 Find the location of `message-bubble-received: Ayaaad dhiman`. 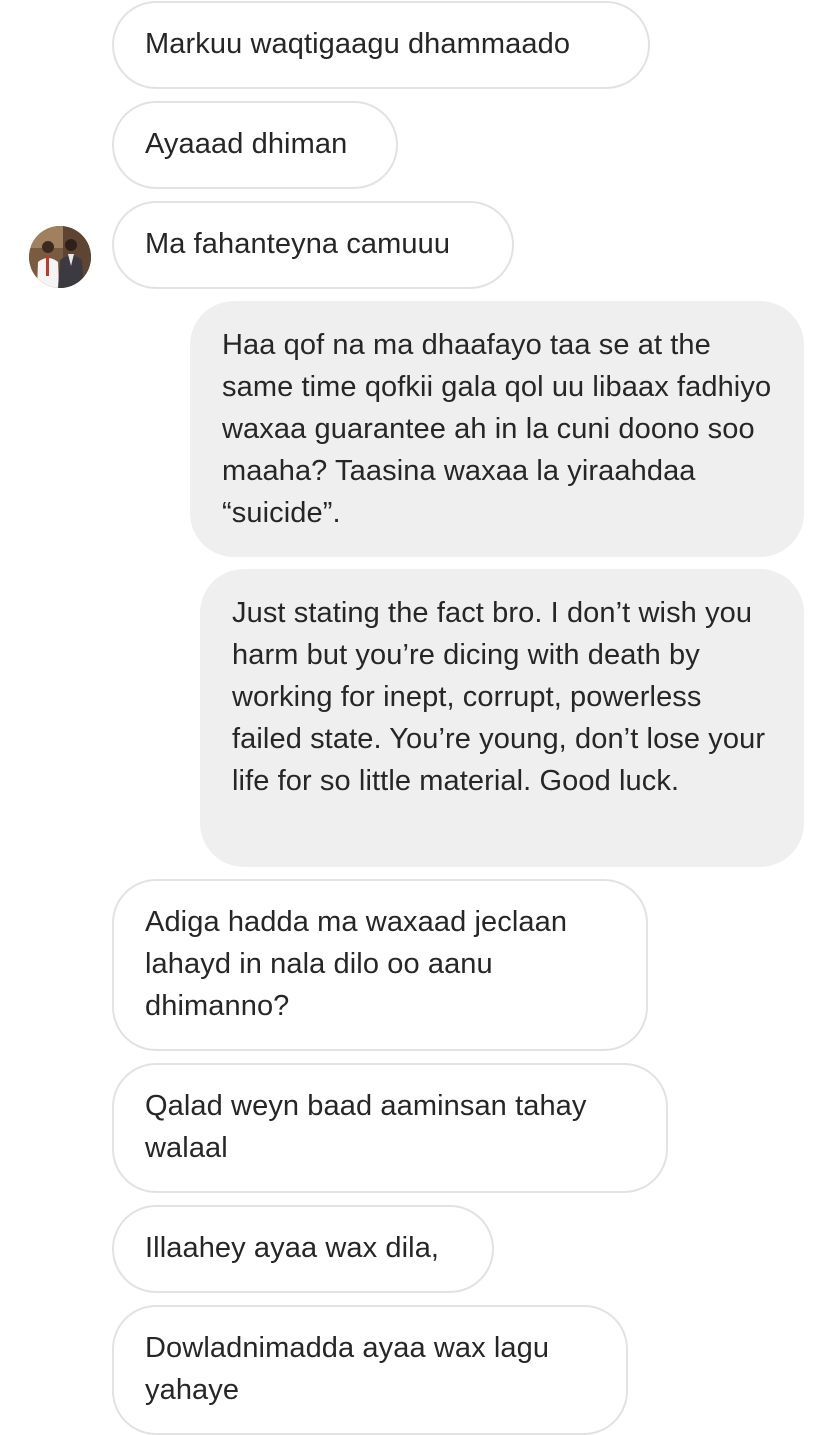

message-bubble-received: Ayaaad dhiman is located at coordinates (255, 145).